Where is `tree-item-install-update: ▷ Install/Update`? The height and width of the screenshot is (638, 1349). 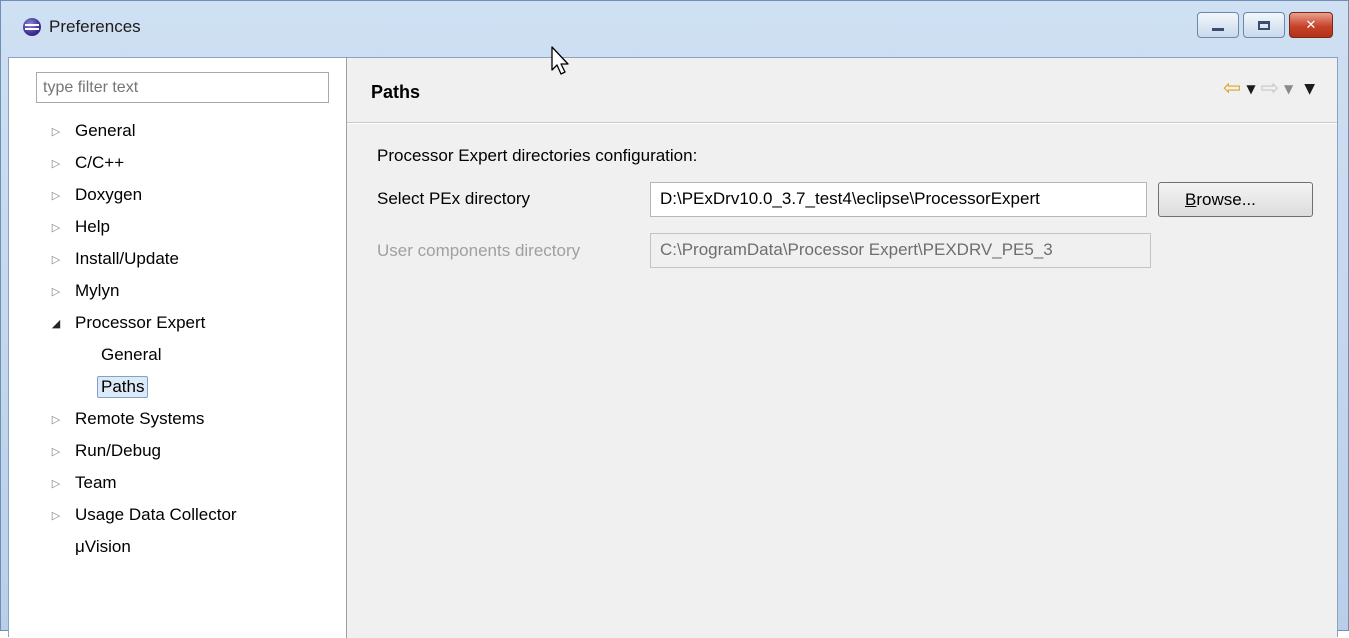 tree-item-install-update: ▷ Install/Update is located at coordinates (114, 259).